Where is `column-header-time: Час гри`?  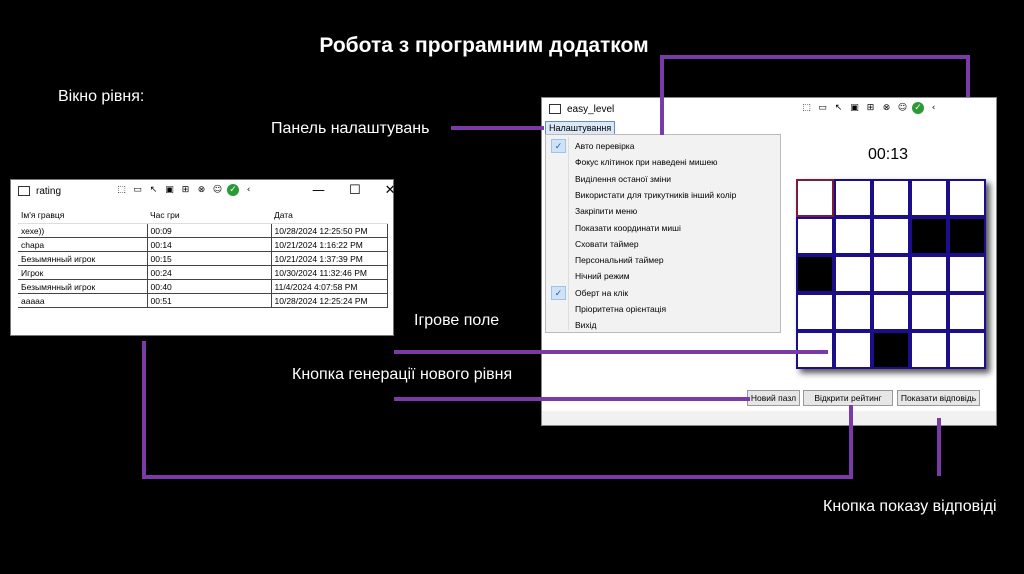 column-header-time: Час гри is located at coordinates (209, 215).